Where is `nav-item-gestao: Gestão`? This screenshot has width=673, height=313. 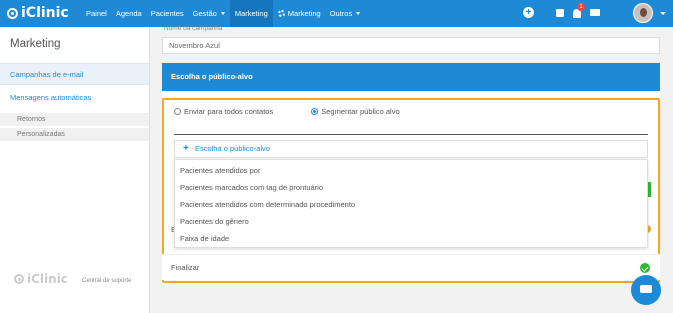
nav-item-gestao: Gestão is located at coordinates (209, 13).